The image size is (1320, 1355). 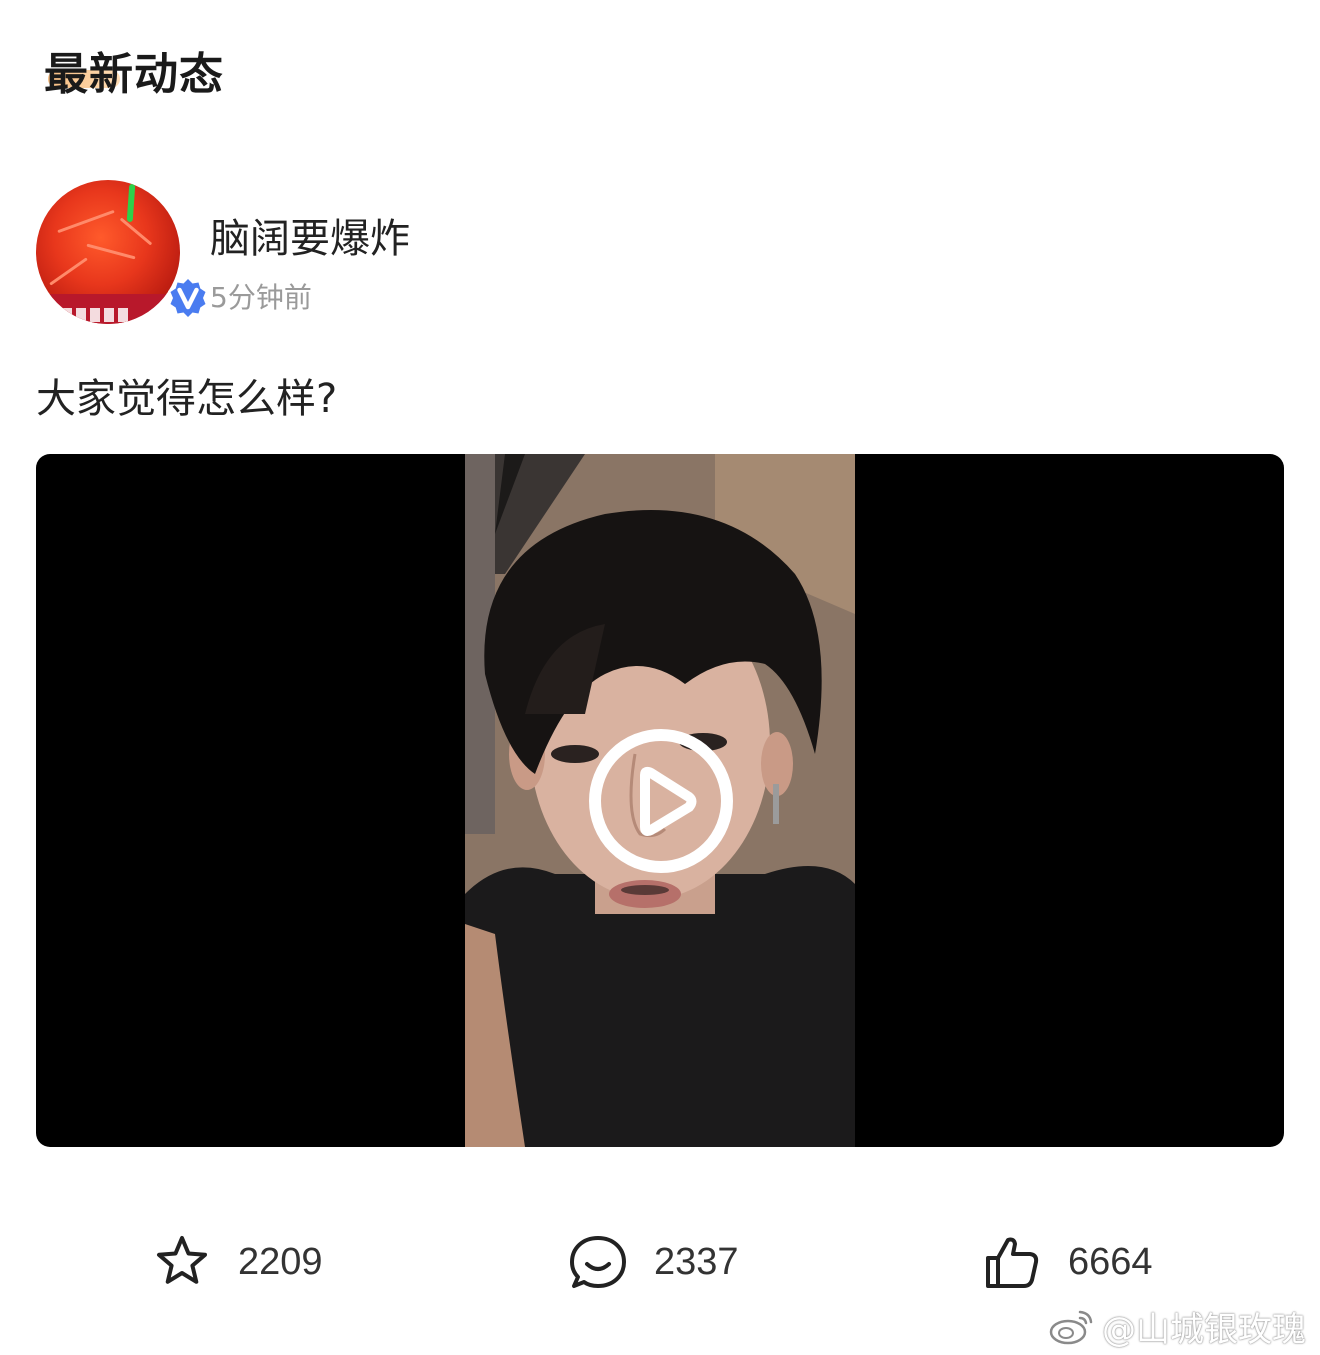 I want to click on comment-button: 2337, so click(x=653, y=1262).